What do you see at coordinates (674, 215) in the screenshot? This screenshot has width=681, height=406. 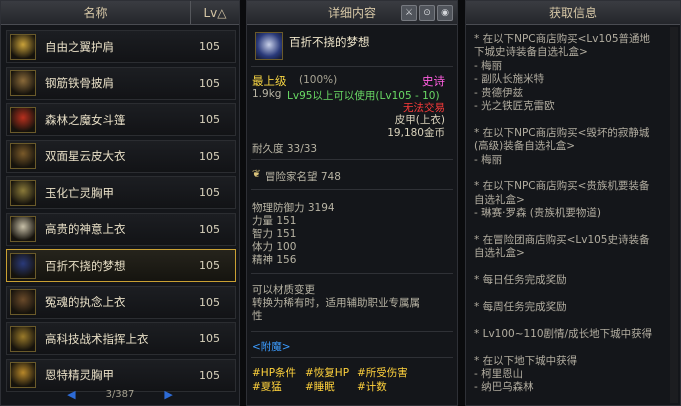 I see `scrollbar` at bounding box center [674, 215].